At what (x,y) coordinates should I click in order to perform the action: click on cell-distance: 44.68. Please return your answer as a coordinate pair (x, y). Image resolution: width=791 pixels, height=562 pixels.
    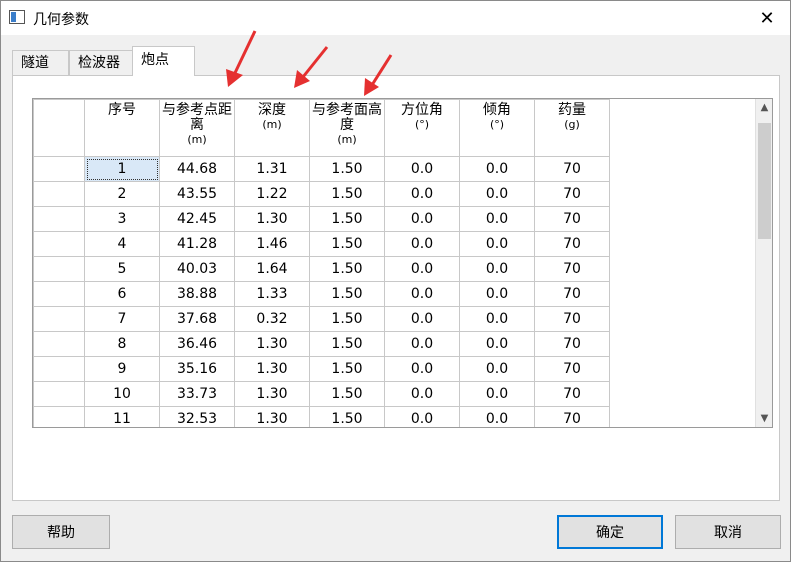
    Looking at the image, I should click on (197, 169).